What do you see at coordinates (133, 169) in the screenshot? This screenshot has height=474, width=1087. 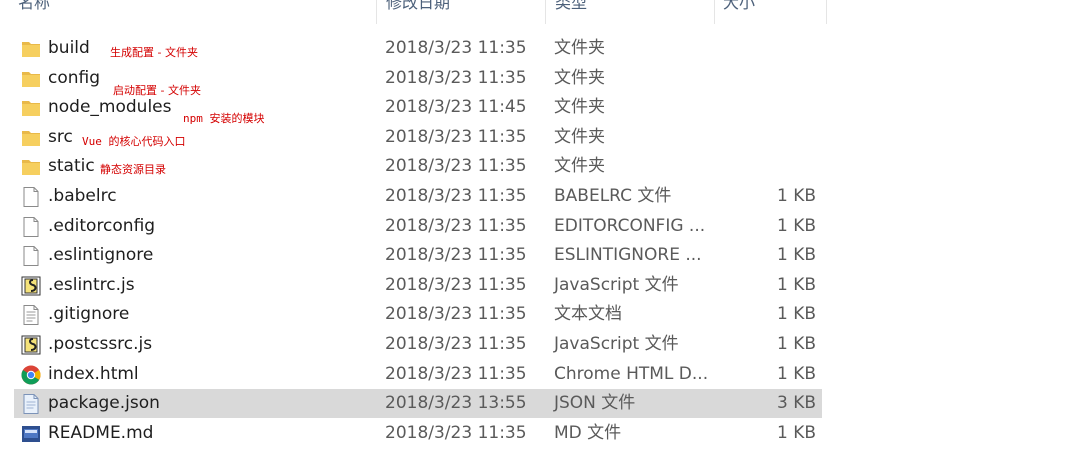 I see `annotation-static: 静态资源目录` at bounding box center [133, 169].